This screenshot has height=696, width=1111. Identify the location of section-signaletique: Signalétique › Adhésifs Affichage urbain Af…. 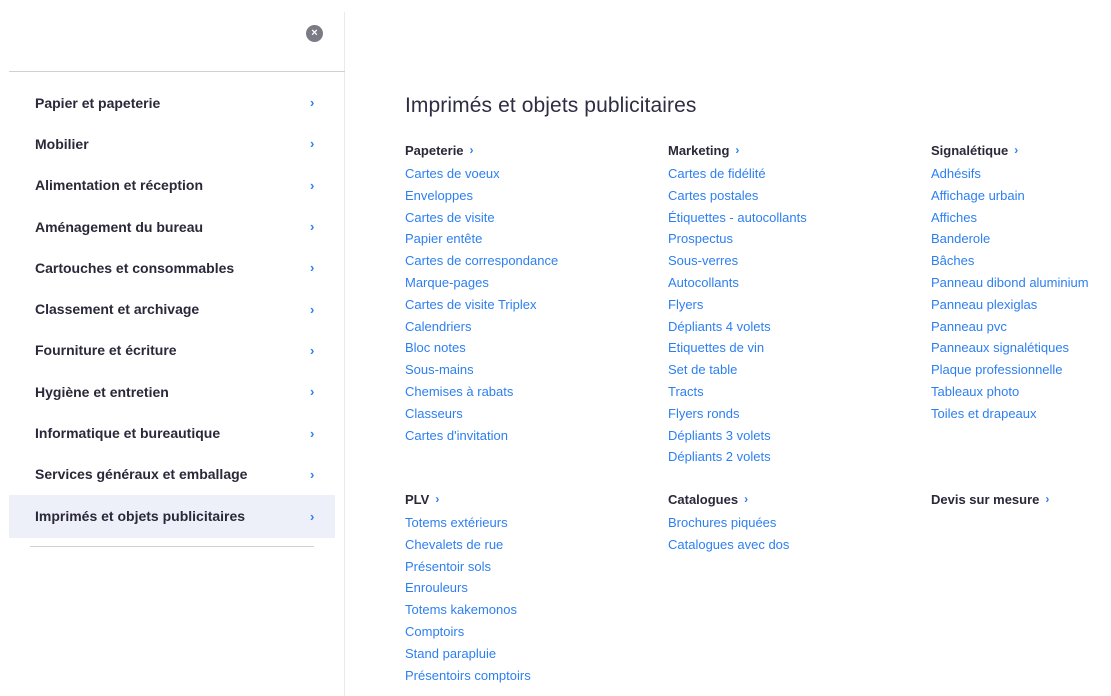
(1010, 282).